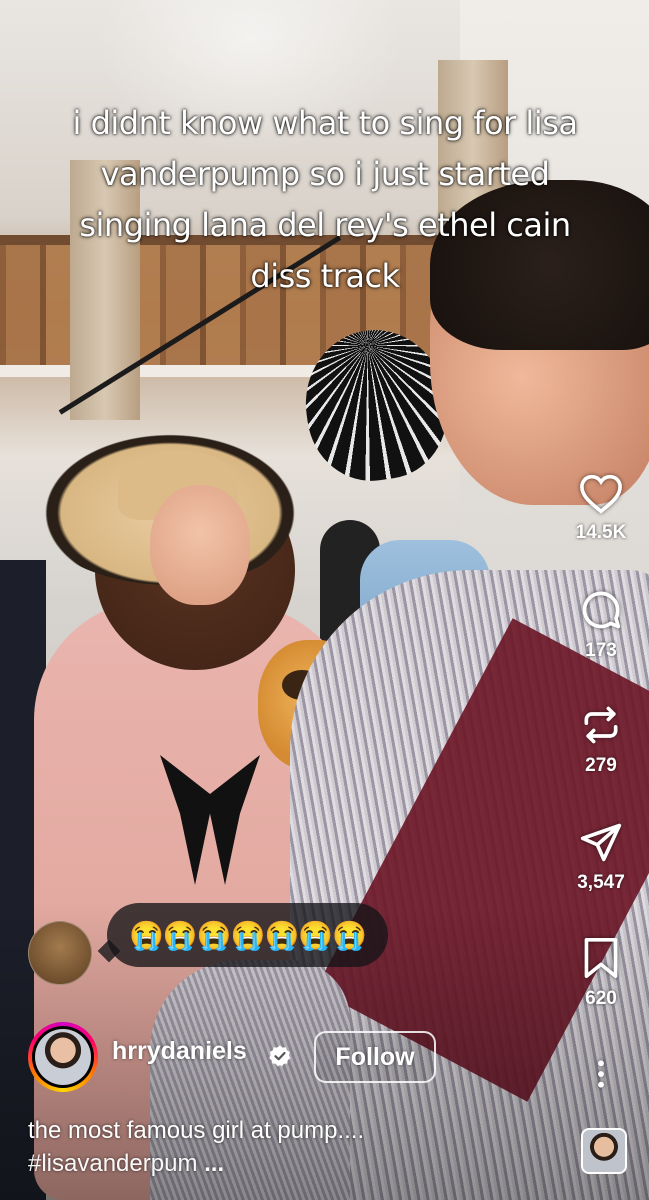 This screenshot has width=649, height=1200. What do you see at coordinates (280, 1056) in the screenshot?
I see `verified-badge-icon` at bounding box center [280, 1056].